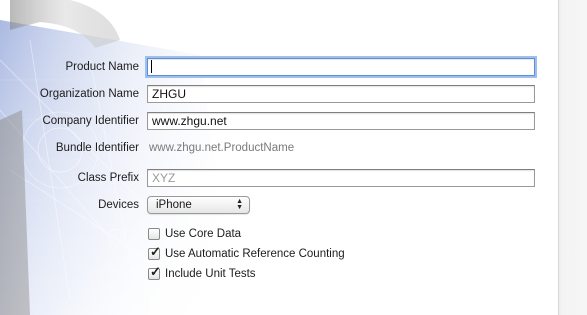 The image size is (587, 315). What do you see at coordinates (151, 66) in the screenshot?
I see `text-caret` at bounding box center [151, 66].